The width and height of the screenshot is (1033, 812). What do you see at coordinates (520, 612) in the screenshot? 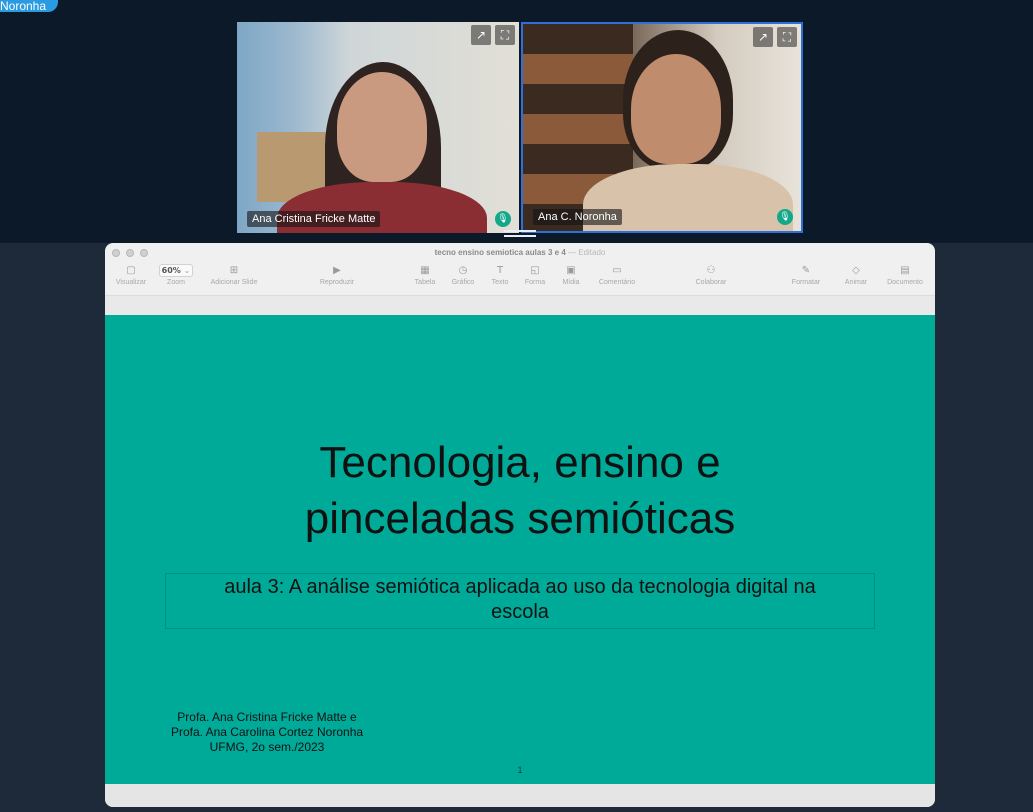
I see `slide-subtitle-line-2: escola` at bounding box center [520, 612].